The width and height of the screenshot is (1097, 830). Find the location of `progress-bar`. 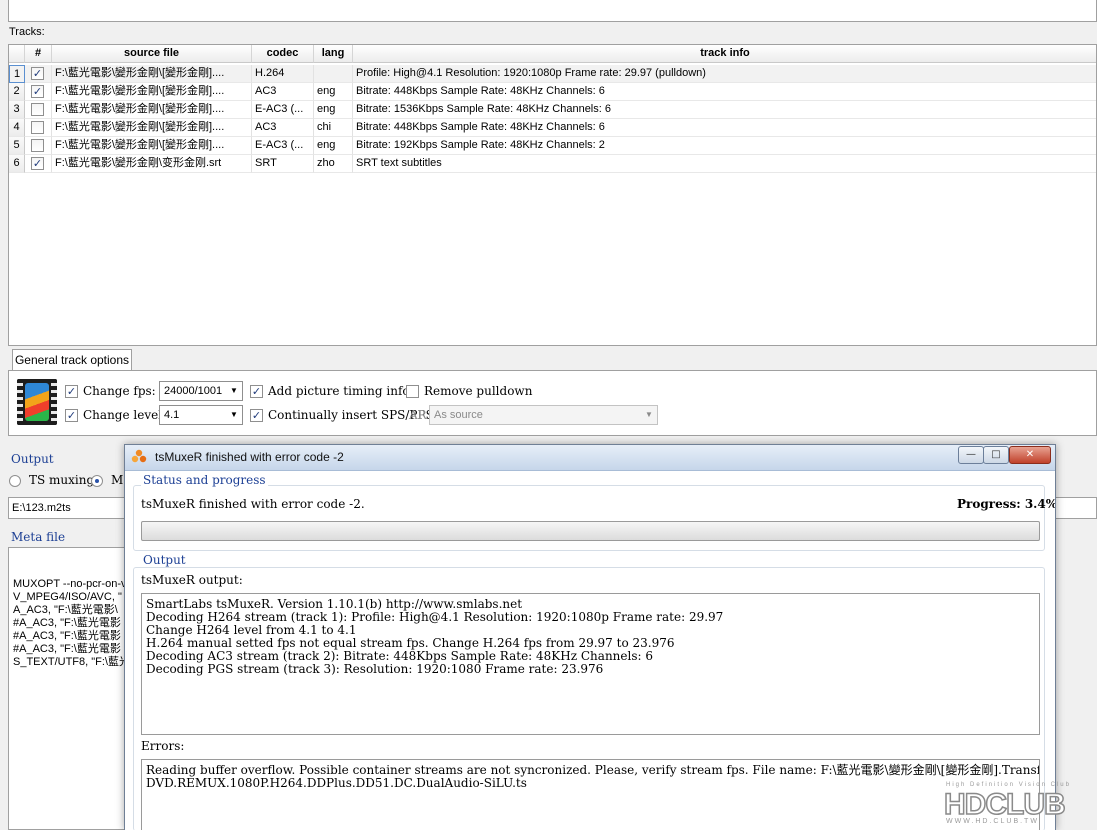

progress-bar is located at coordinates (590, 531).